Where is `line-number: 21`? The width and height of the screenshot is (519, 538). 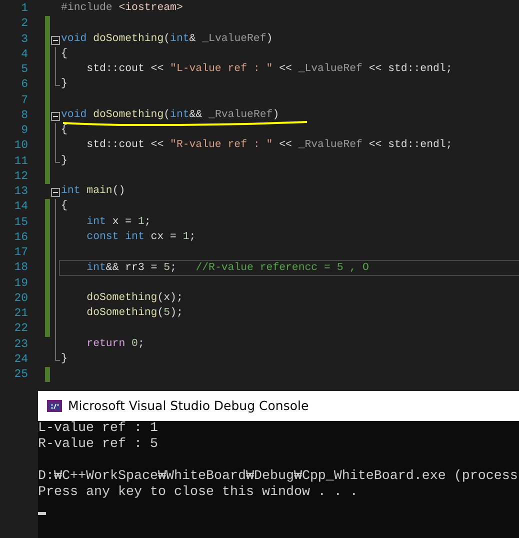 line-number: 21 is located at coordinates (20, 314).